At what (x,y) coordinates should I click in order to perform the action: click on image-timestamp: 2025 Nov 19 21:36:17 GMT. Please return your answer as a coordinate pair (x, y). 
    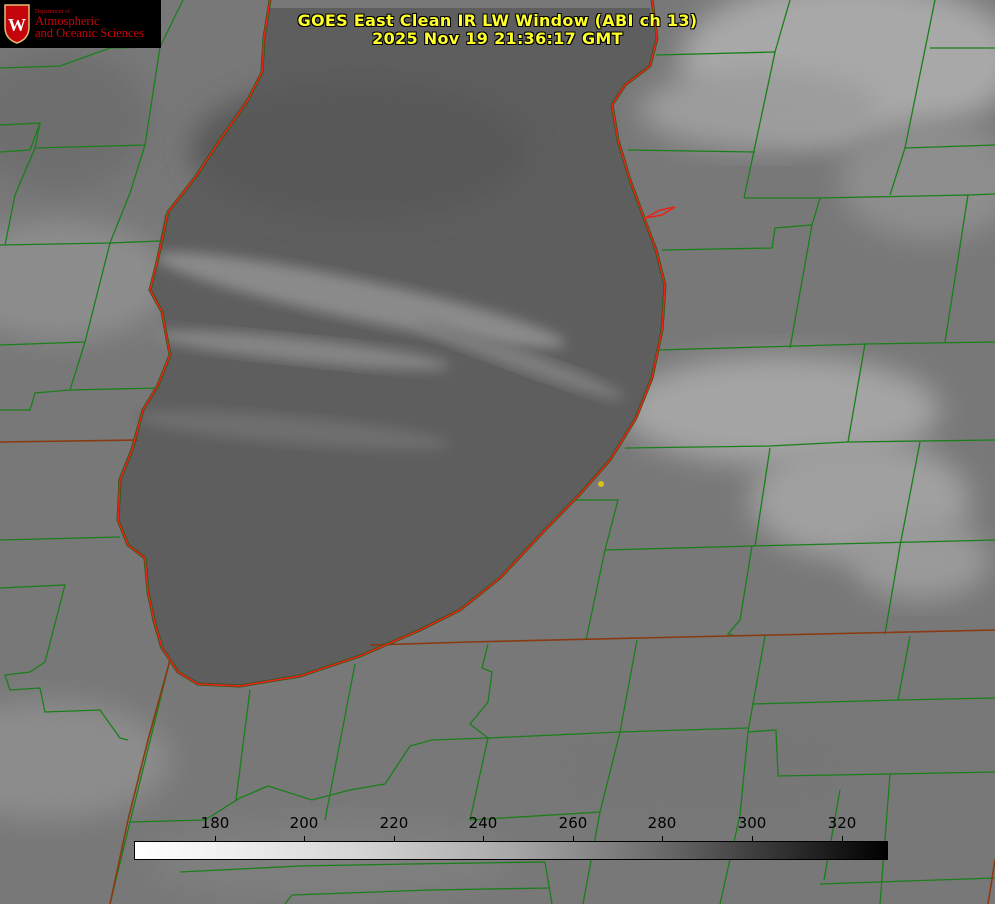
    Looking at the image, I should click on (497, 38).